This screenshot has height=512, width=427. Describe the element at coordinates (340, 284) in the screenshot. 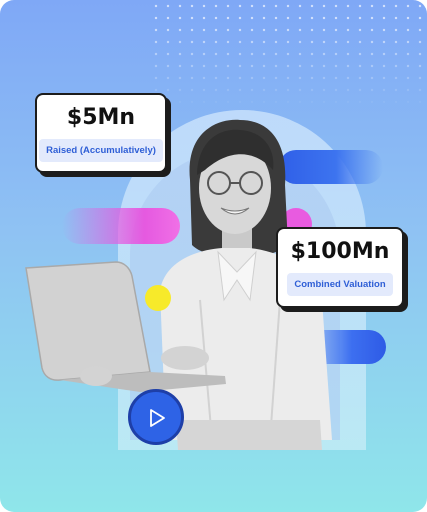

I see `stat-label: Combined Valuation` at that location.